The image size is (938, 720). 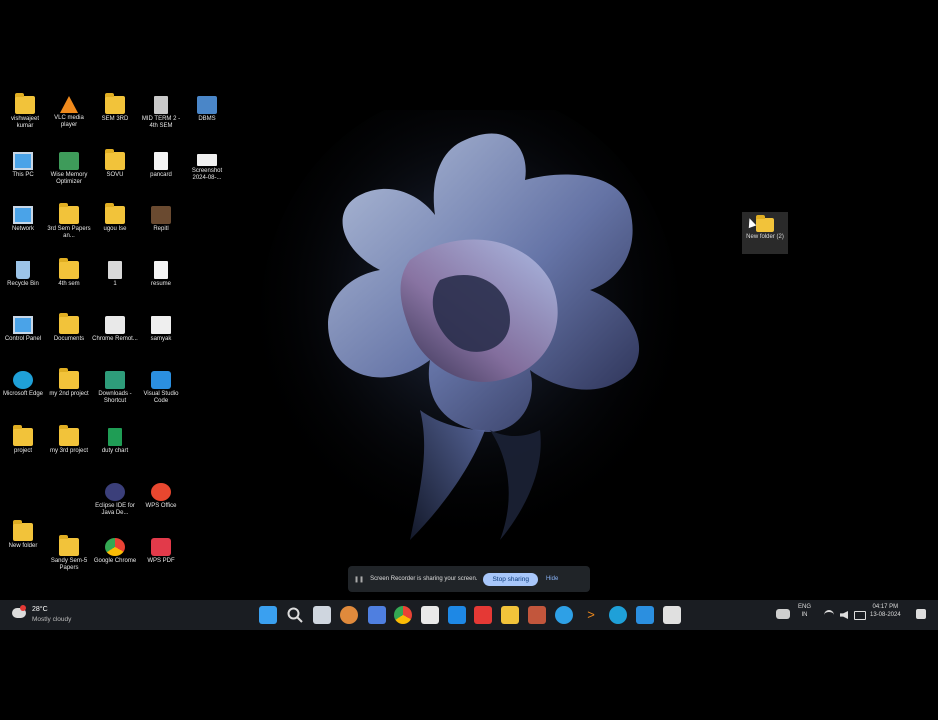 I want to click on desktop-icon-wise-memory: Wise Memory Optimizer, so click(x=69, y=169).